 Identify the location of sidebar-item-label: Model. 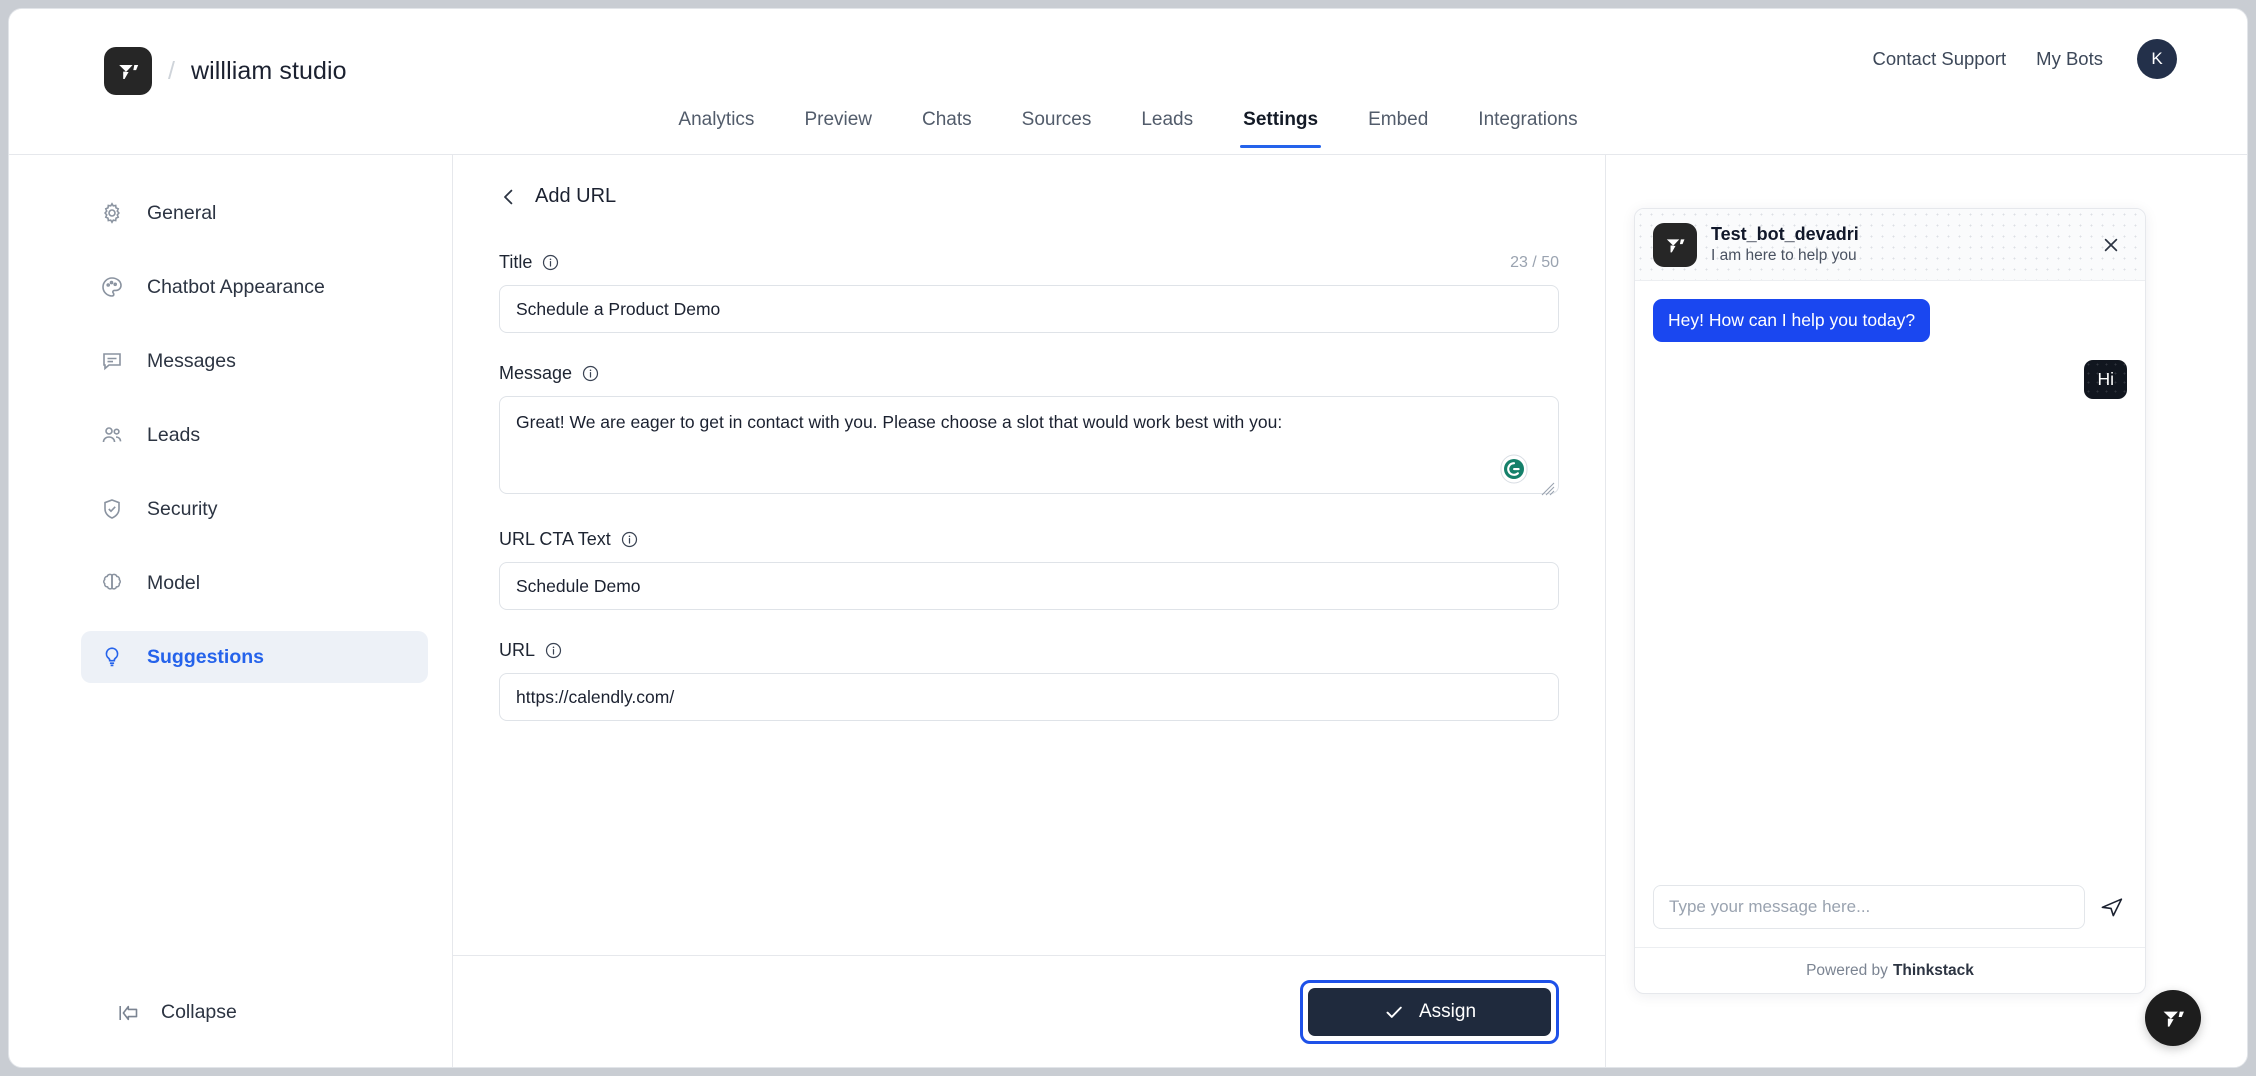
(174, 582).